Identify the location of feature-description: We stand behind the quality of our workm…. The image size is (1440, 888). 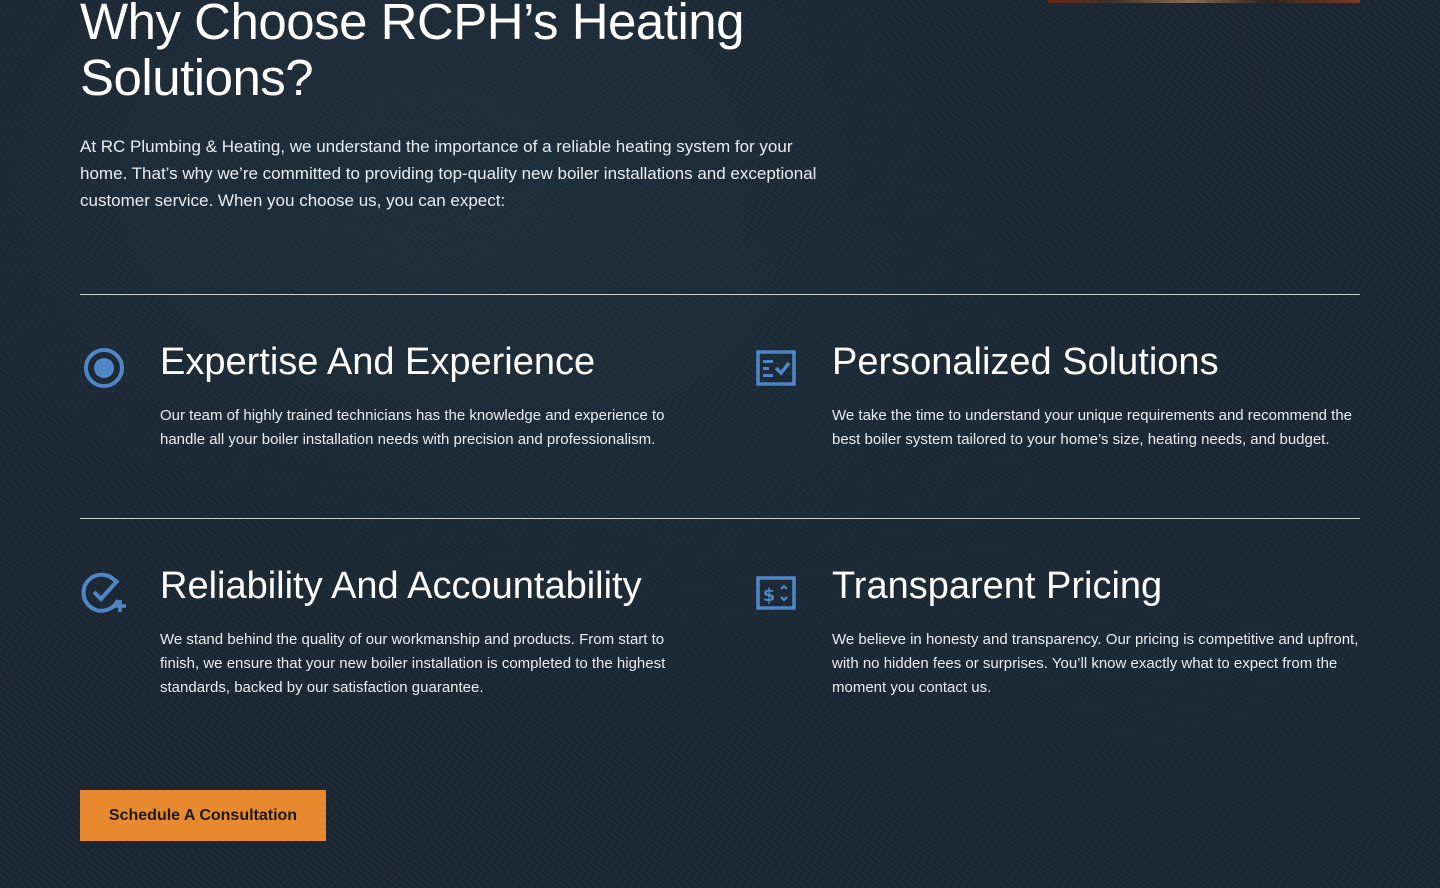
(413, 663).